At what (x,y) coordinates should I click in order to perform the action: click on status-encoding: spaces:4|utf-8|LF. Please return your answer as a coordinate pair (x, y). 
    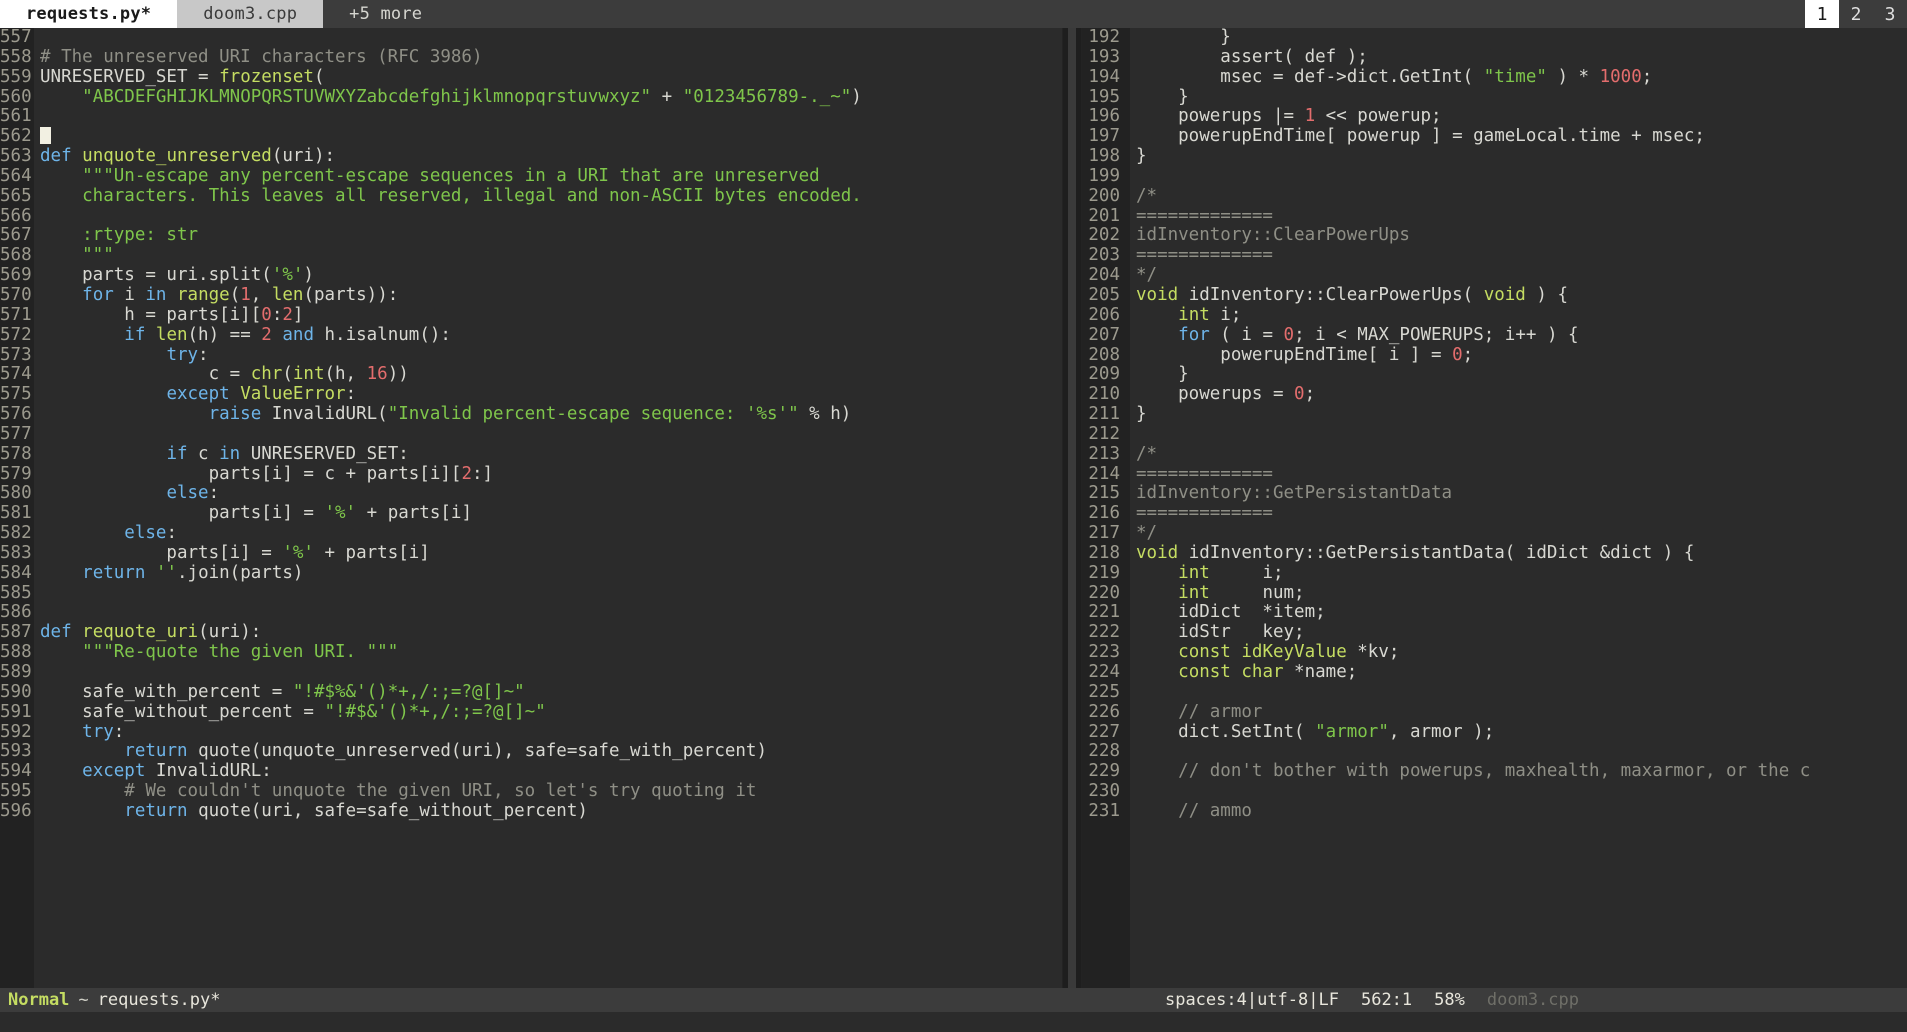
    Looking at the image, I should click on (1252, 1000).